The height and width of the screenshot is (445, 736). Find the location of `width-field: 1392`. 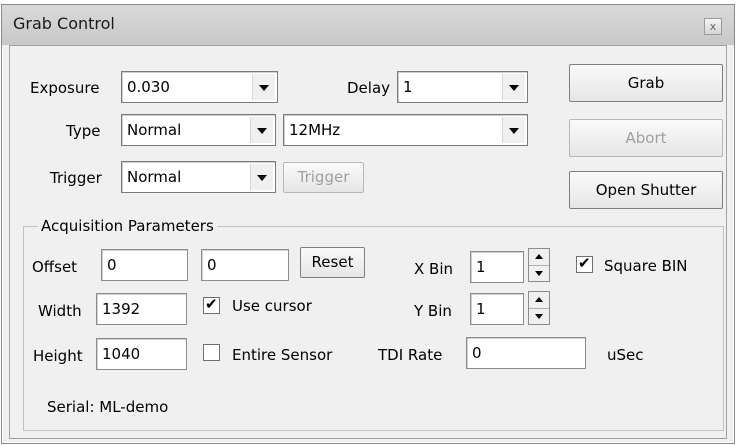

width-field: 1392 is located at coordinates (141, 309).